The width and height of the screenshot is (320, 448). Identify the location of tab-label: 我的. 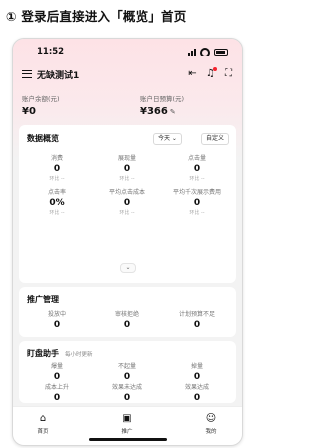
(211, 432).